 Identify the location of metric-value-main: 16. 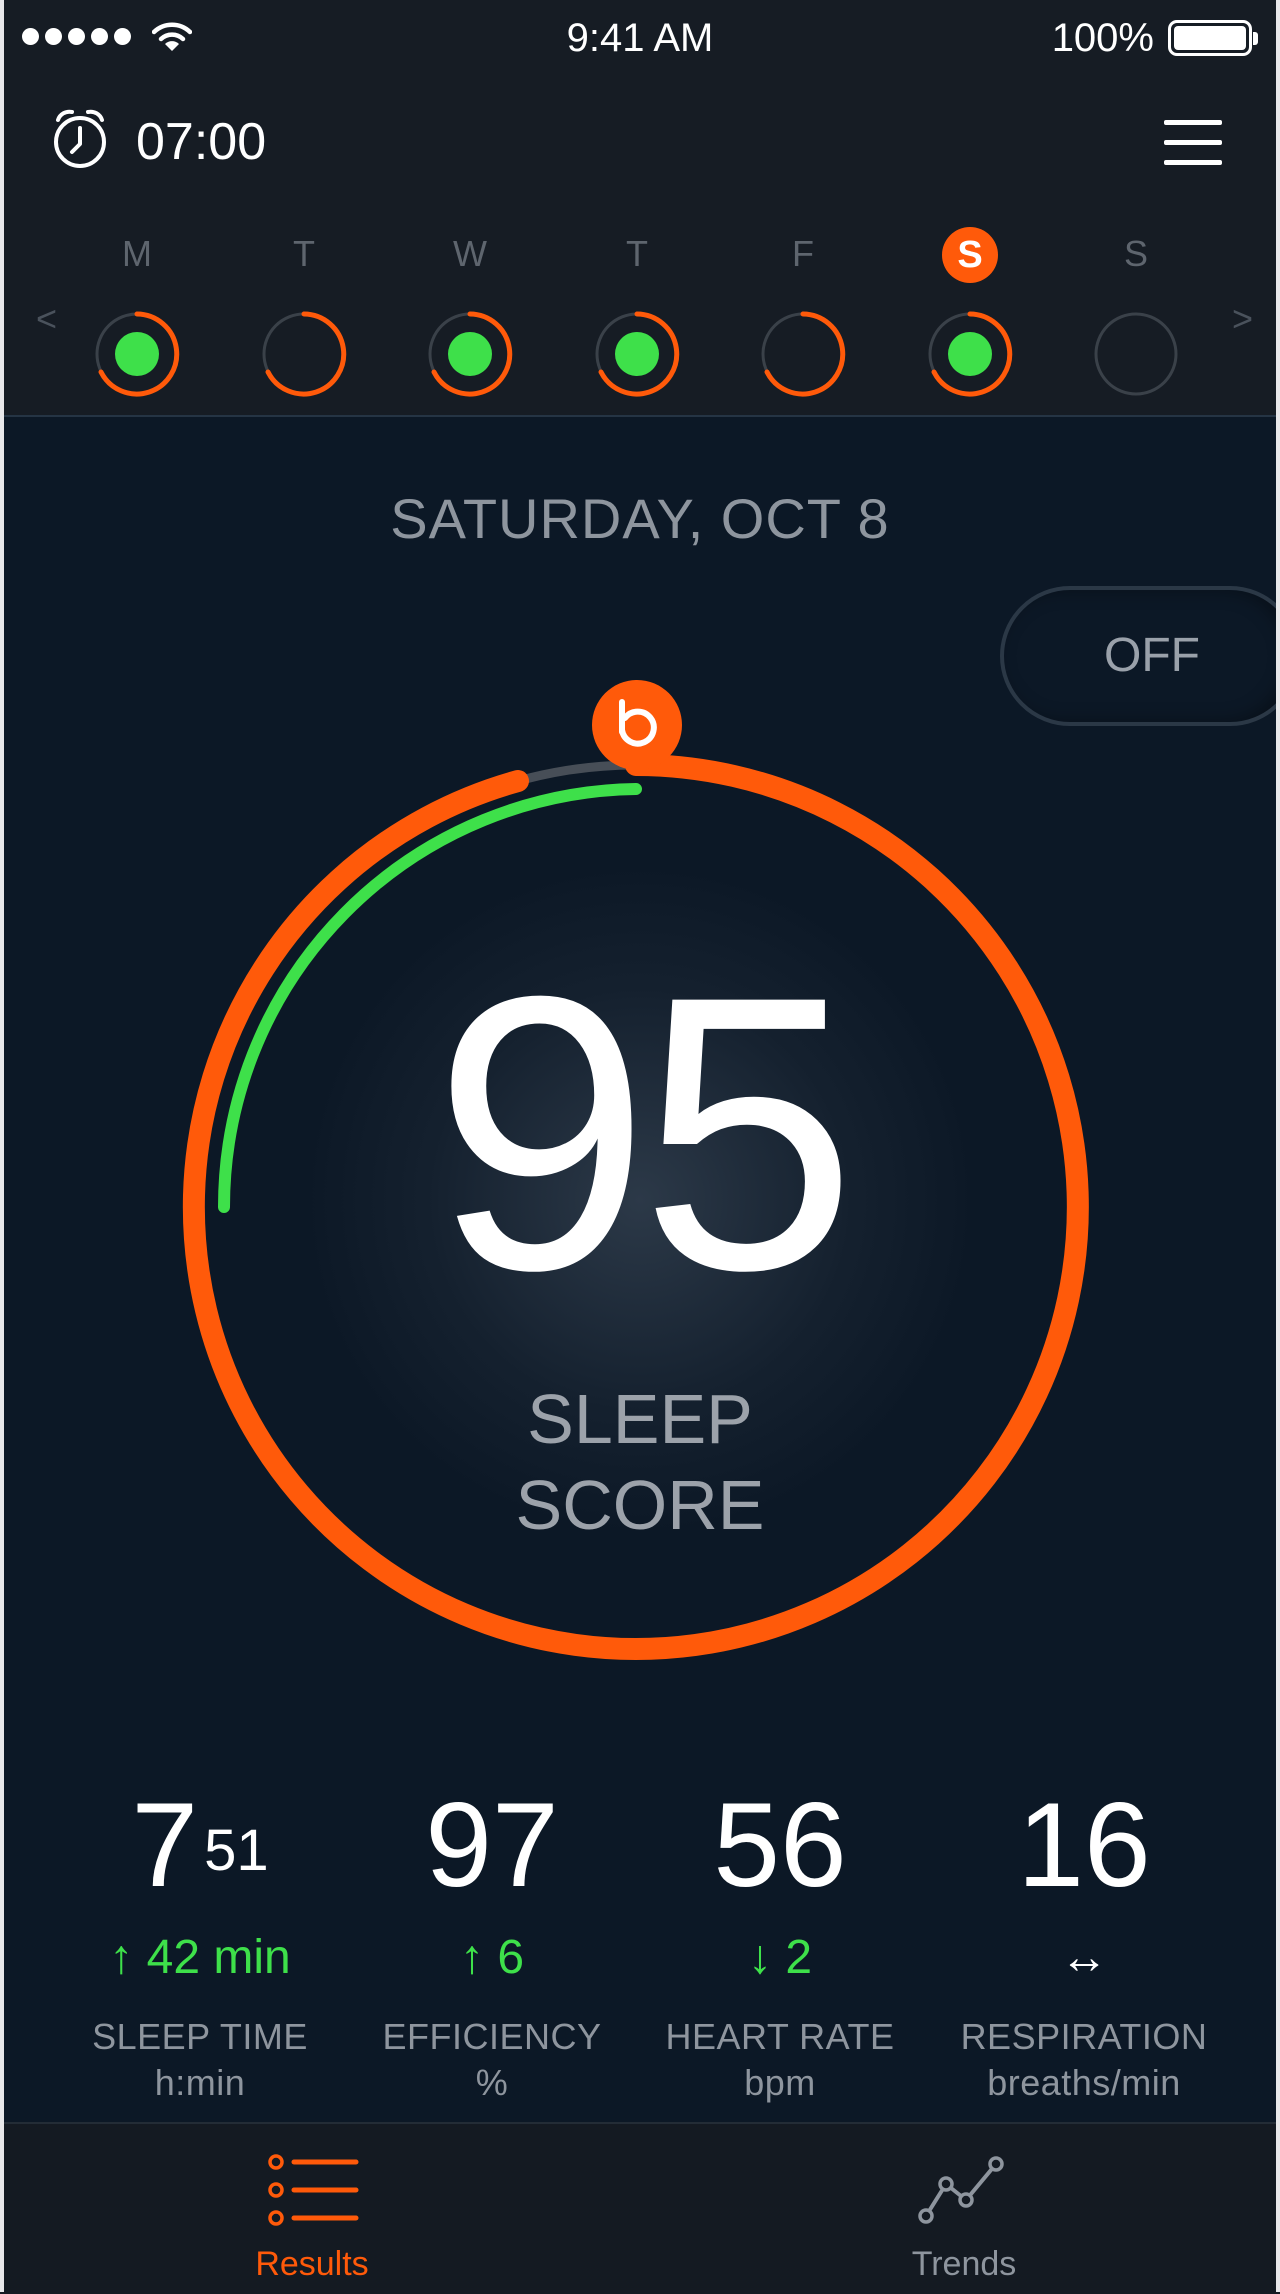
(1084, 1845).